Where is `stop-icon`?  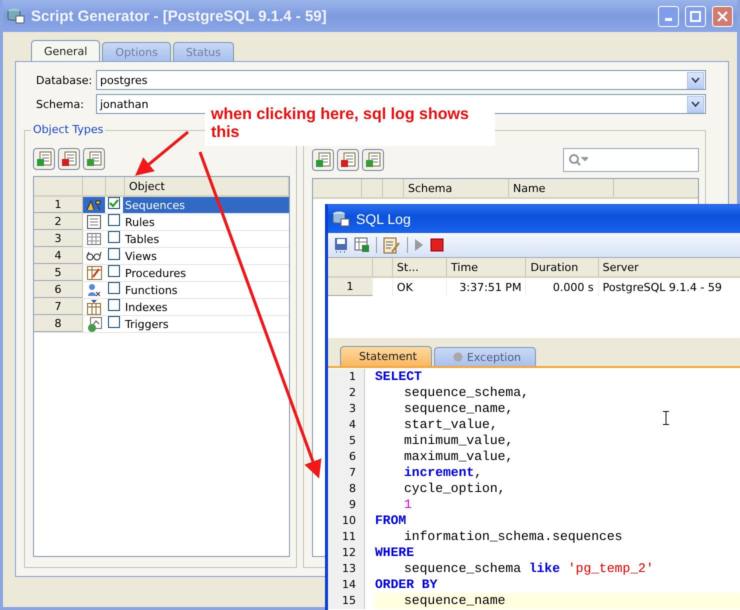
stop-icon is located at coordinates (437, 245).